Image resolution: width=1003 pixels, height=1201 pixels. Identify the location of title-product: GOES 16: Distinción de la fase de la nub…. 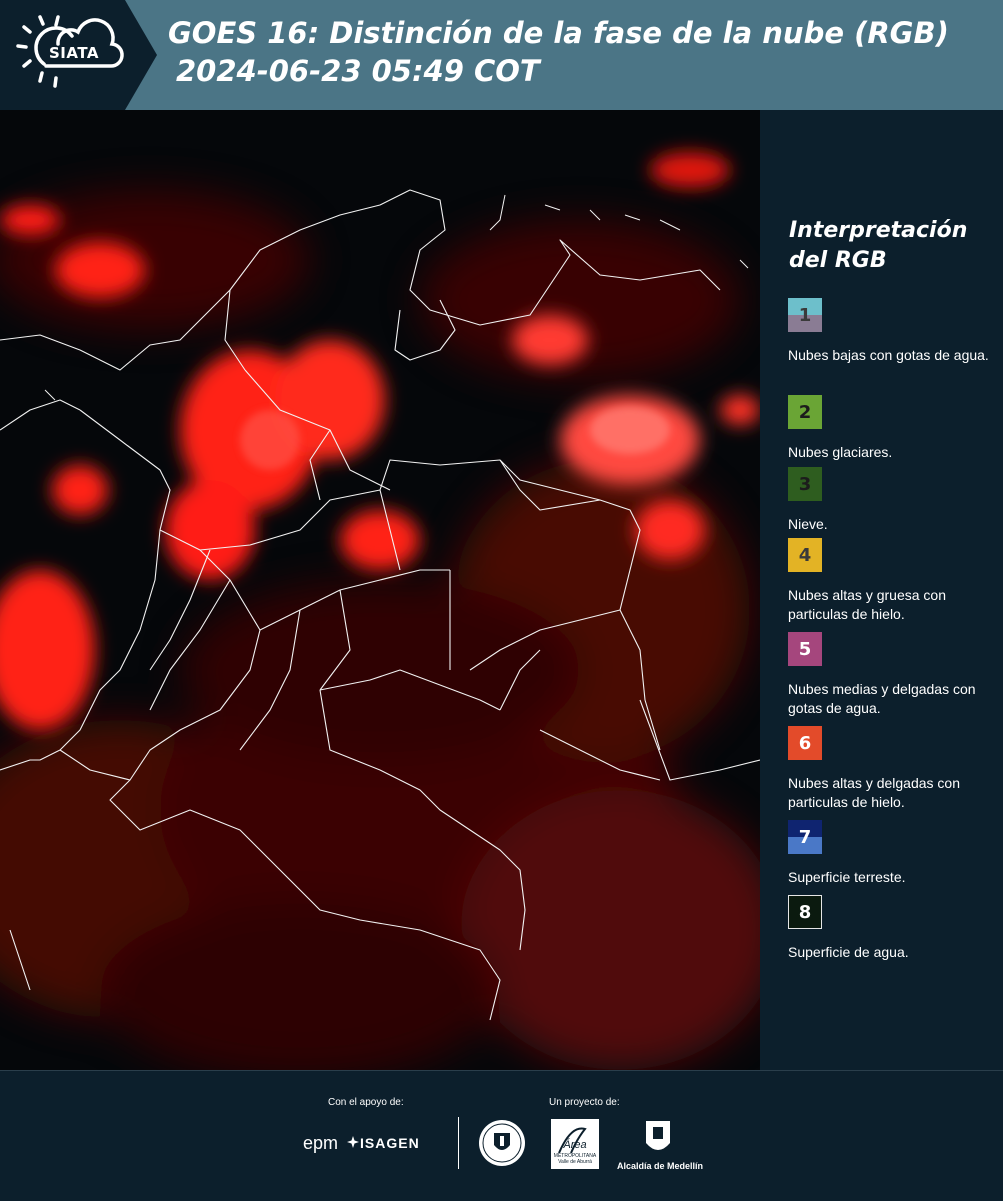
(558, 33).